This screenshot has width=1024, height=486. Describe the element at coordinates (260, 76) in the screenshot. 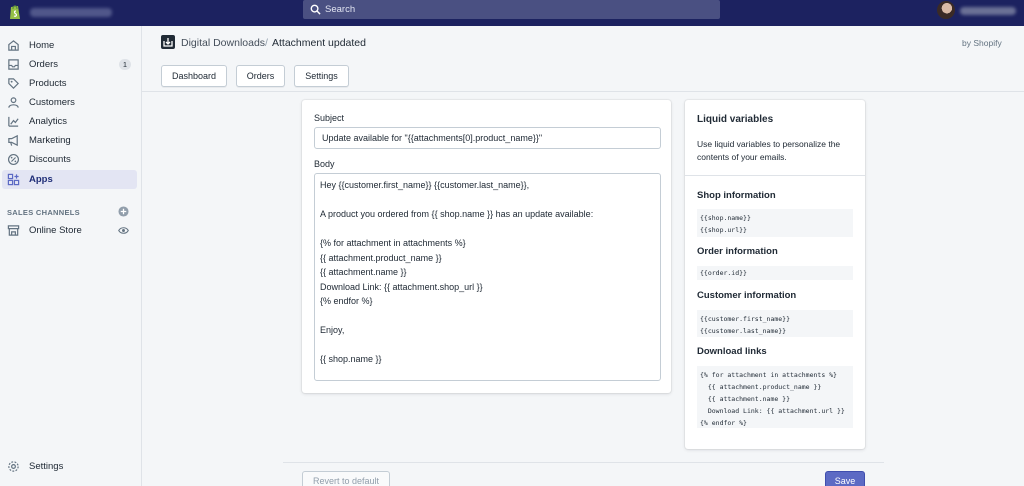

I see `orders-button: Orders` at that location.